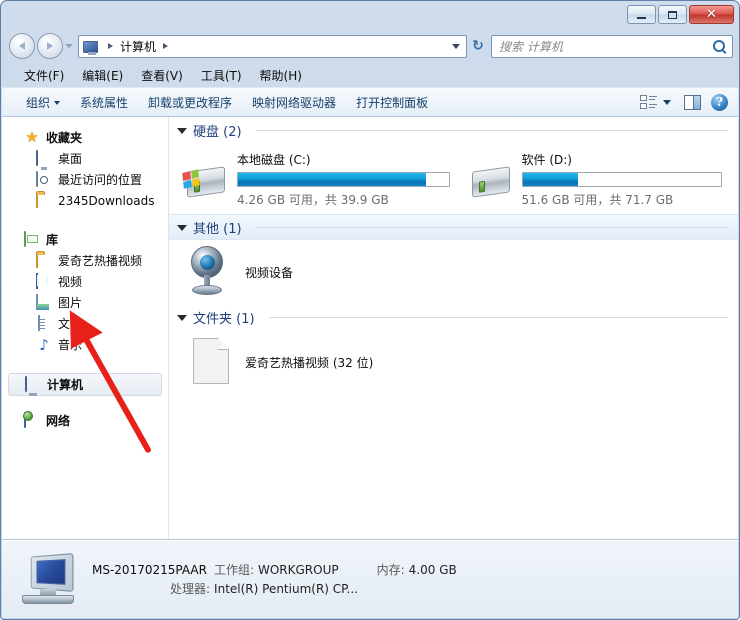 The width and height of the screenshot is (740, 620). Describe the element at coordinates (44, 344) in the screenshot. I see `music-icon: ♪` at that location.